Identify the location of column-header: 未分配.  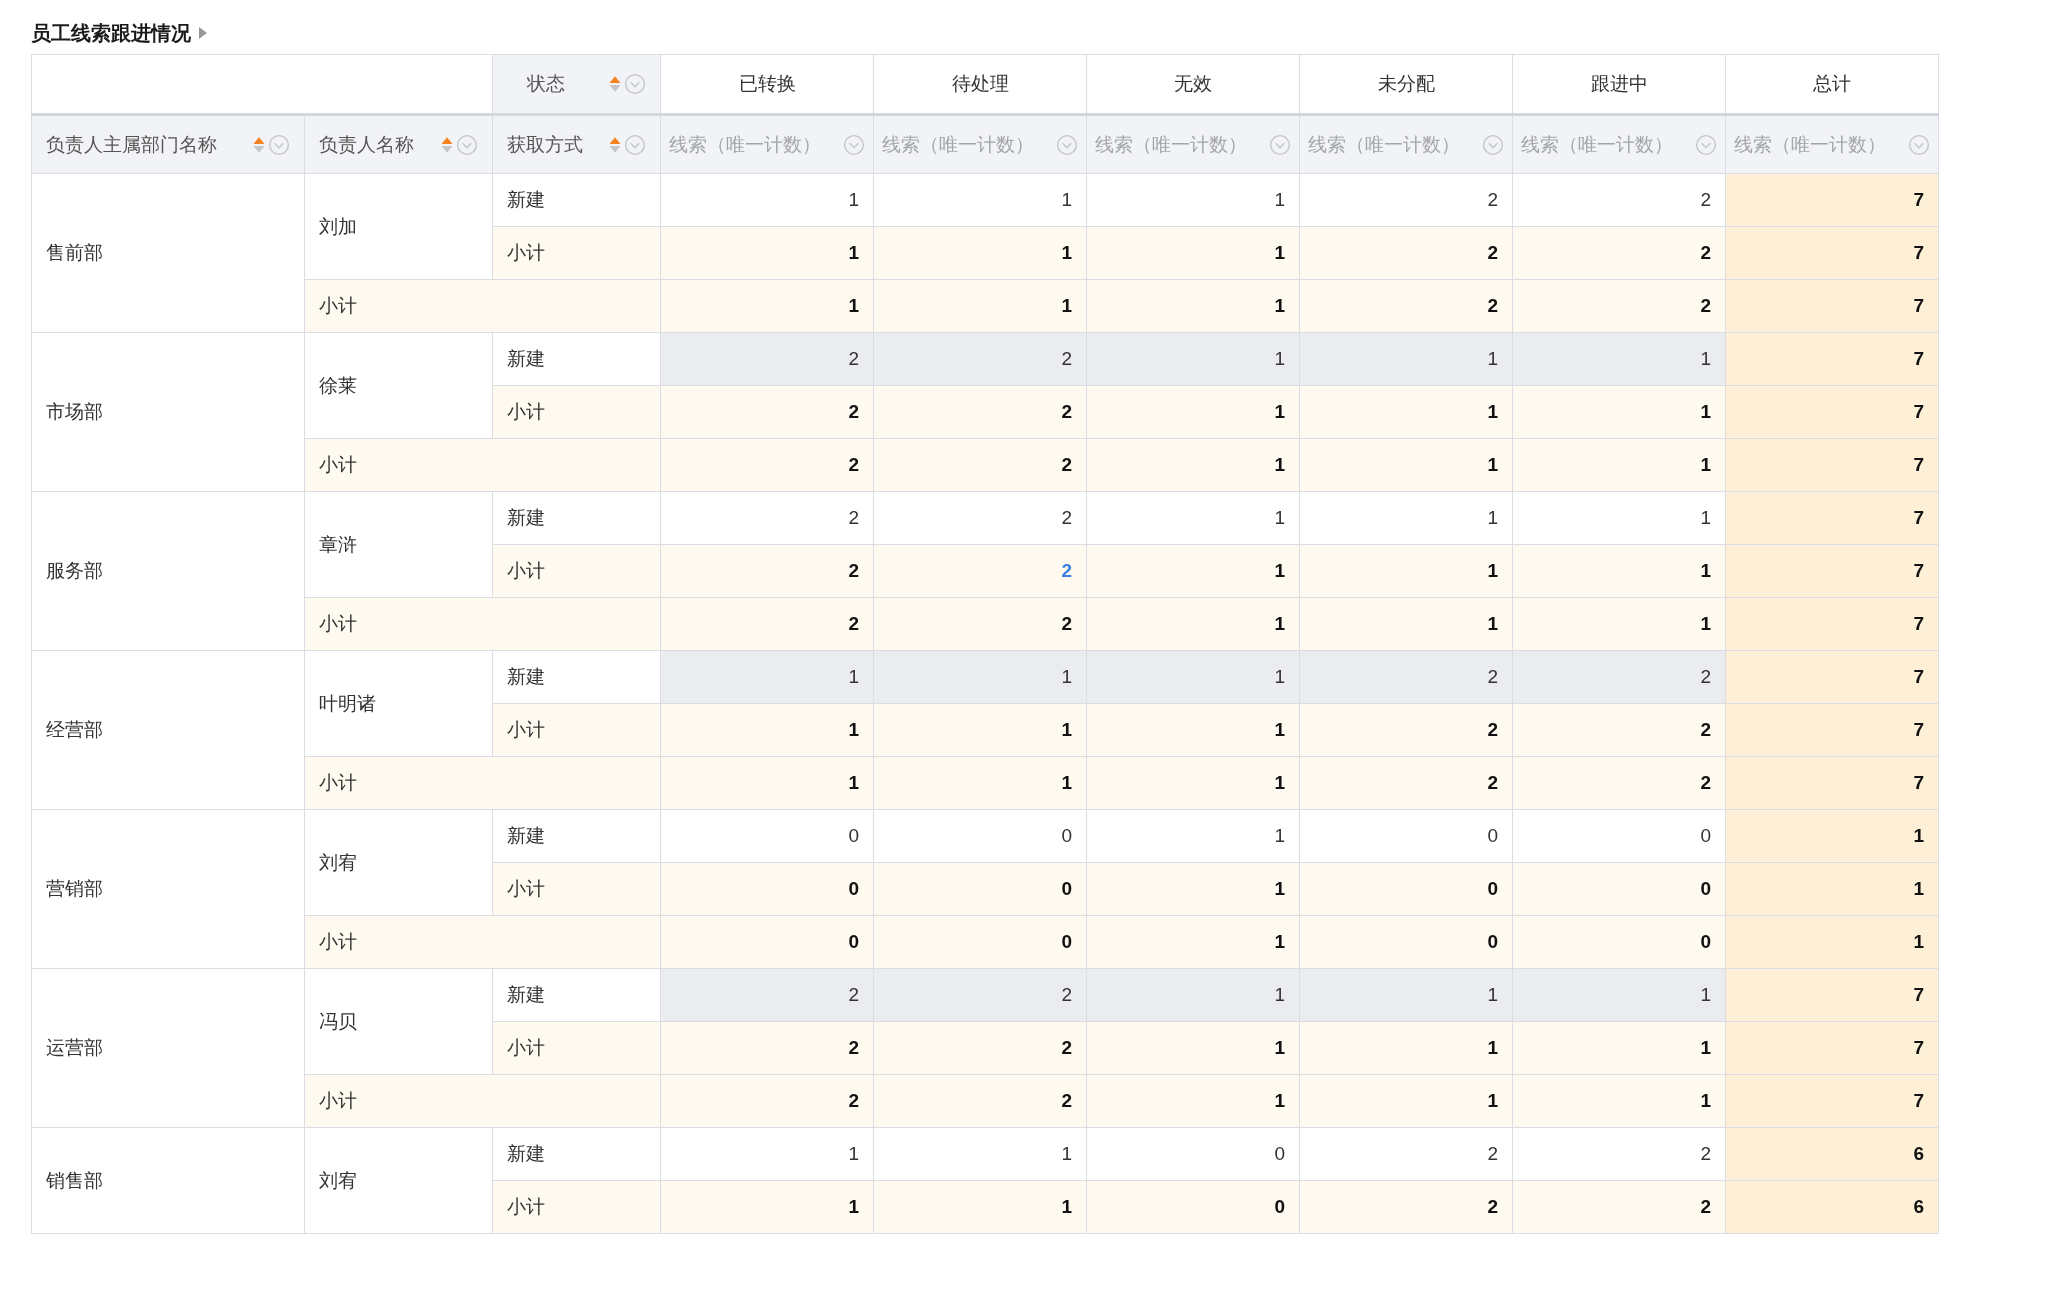
(1406, 84).